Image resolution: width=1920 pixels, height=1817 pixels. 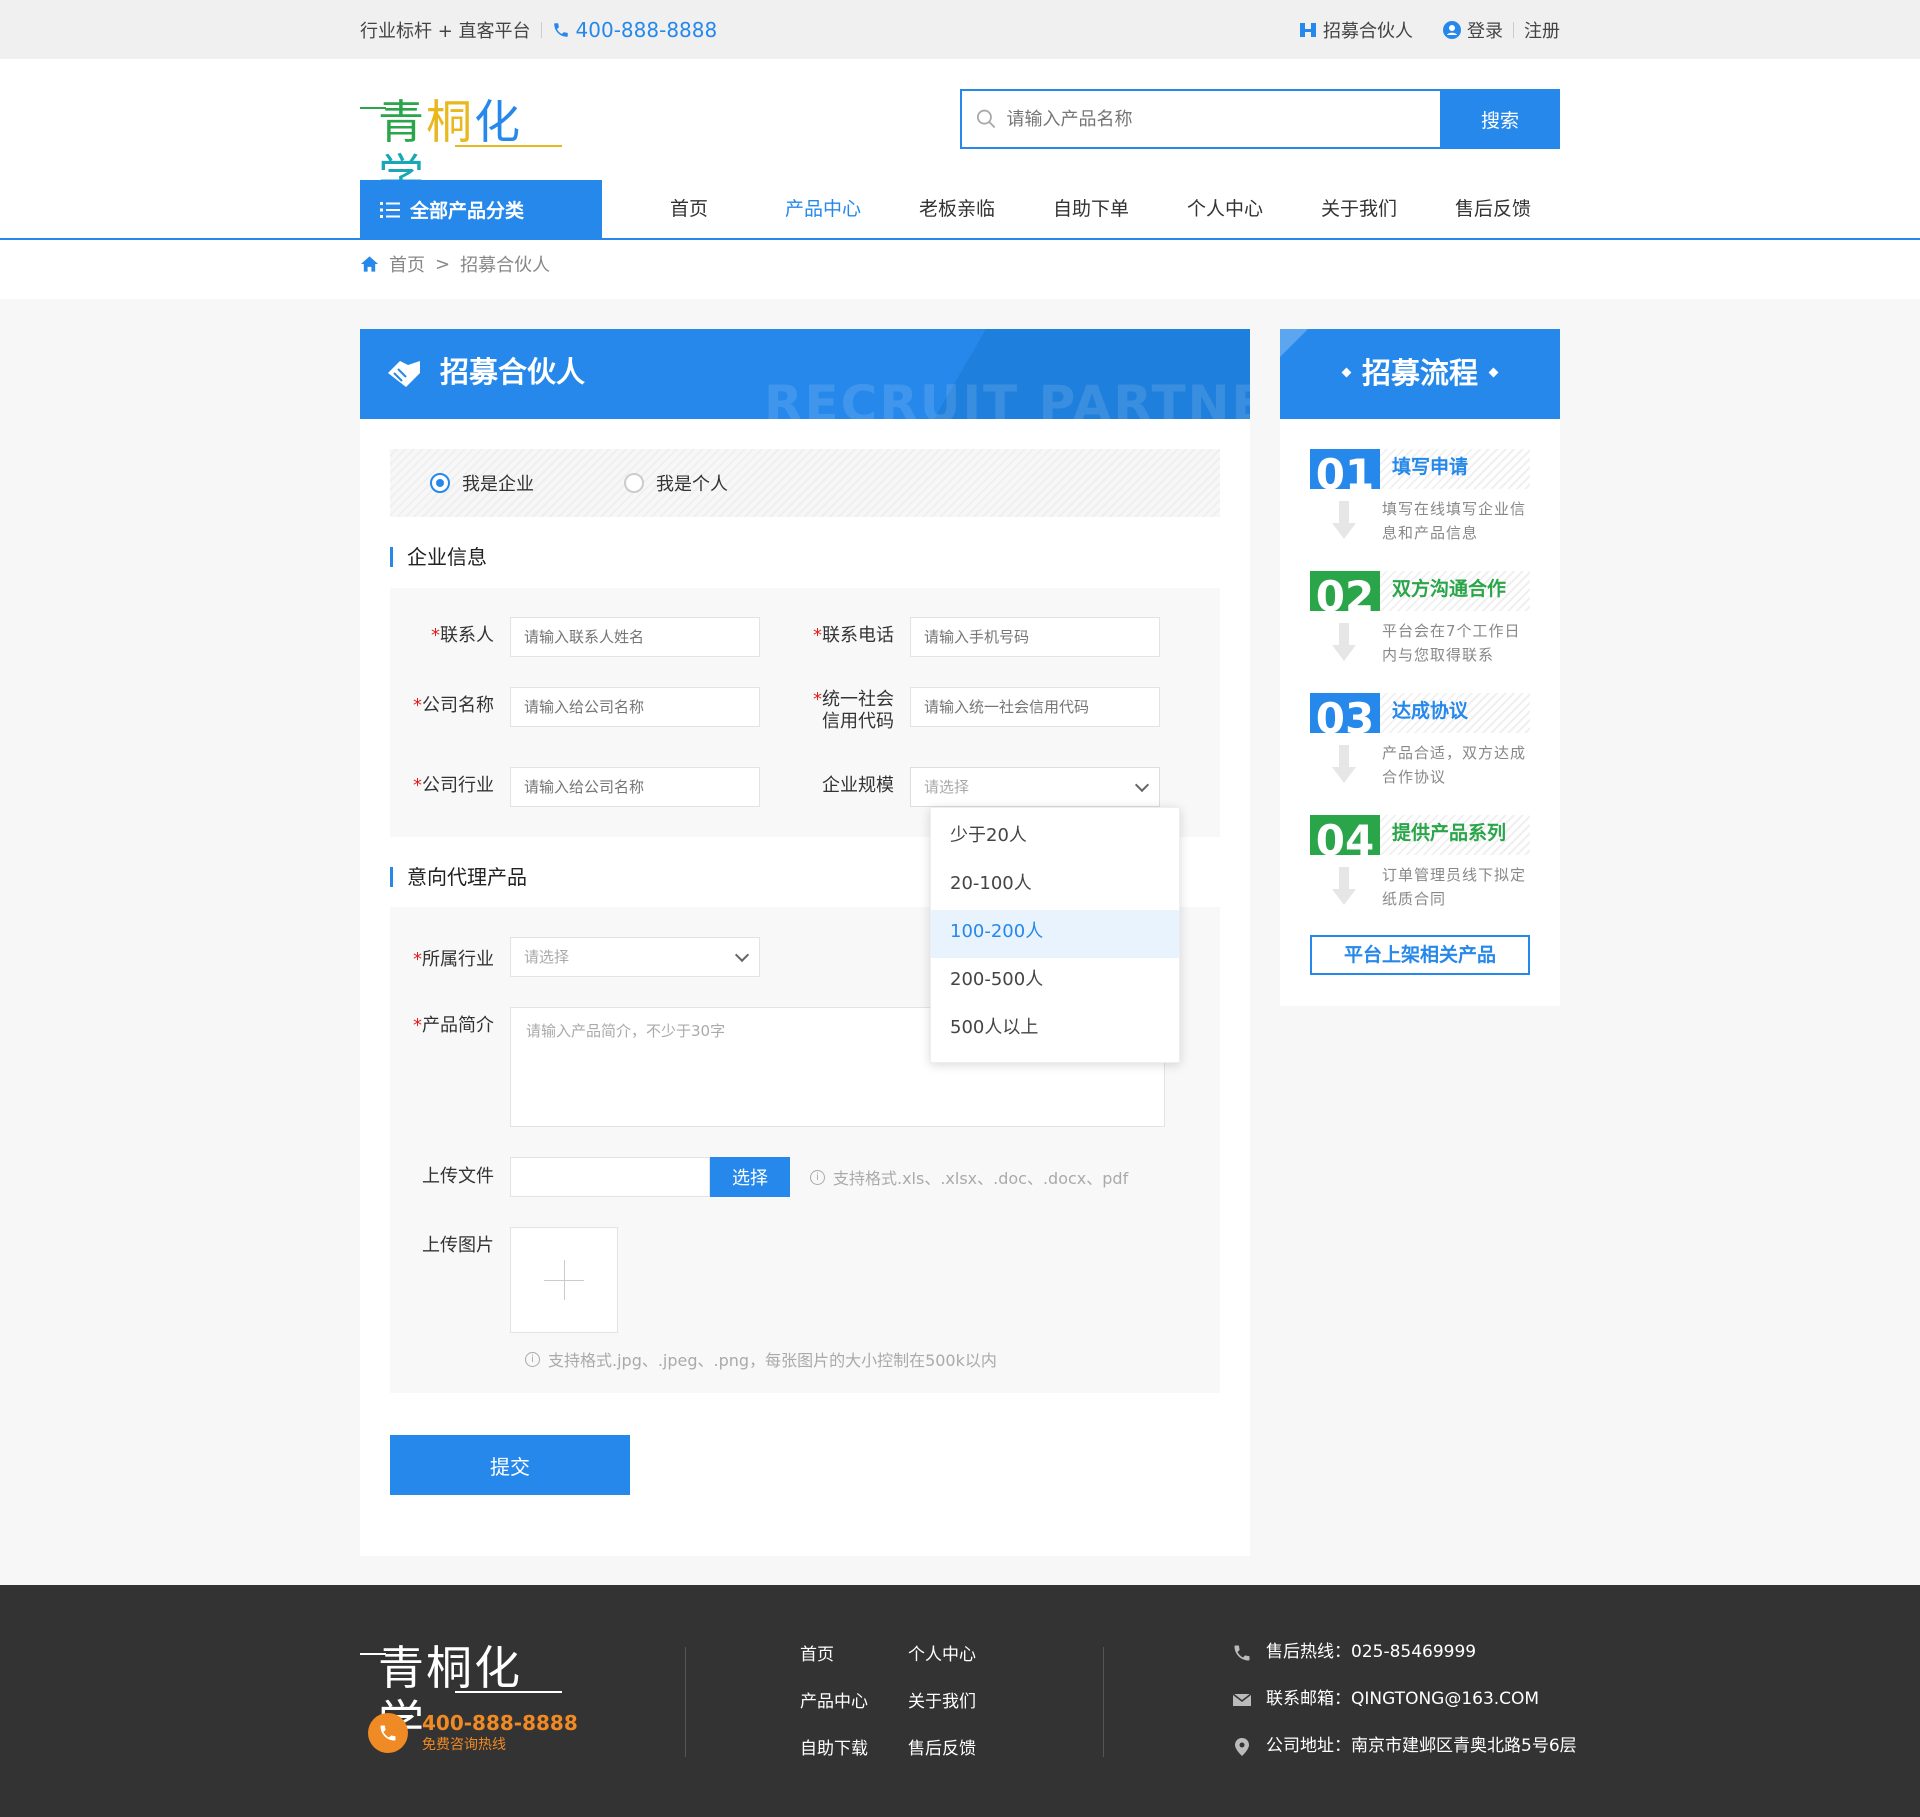 What do you see at coordinates (1308, 29) in the screenshot?
I see `partner-icon` at bounding box center [1308, 29].